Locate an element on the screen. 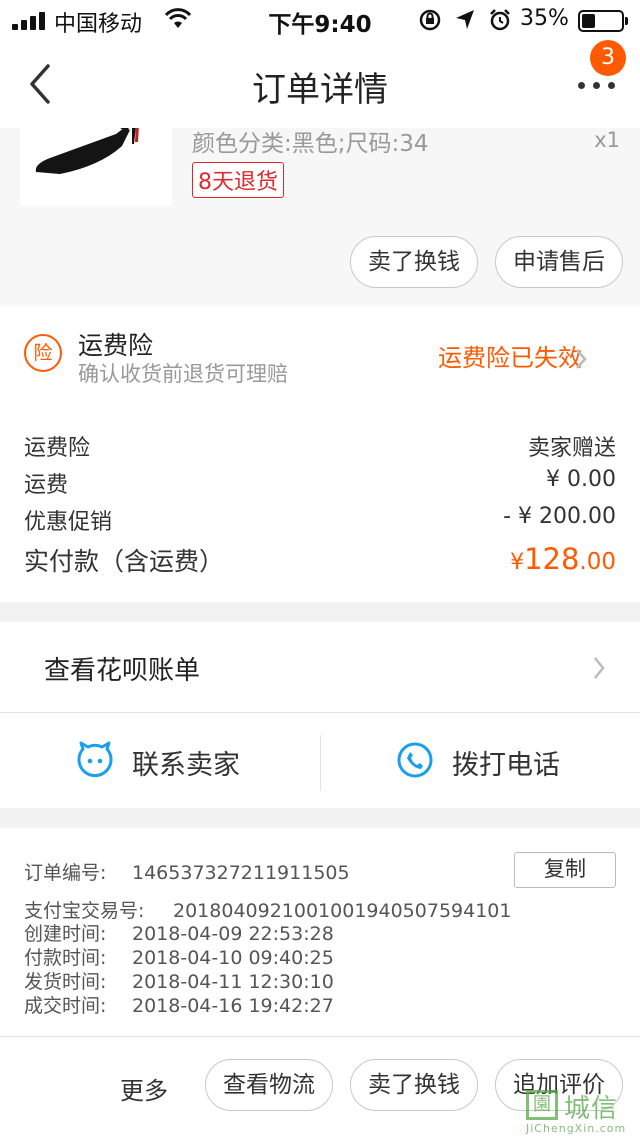  cost-row-insurance: 运费险 卖家赠送 is located at coordinates (320, 448).